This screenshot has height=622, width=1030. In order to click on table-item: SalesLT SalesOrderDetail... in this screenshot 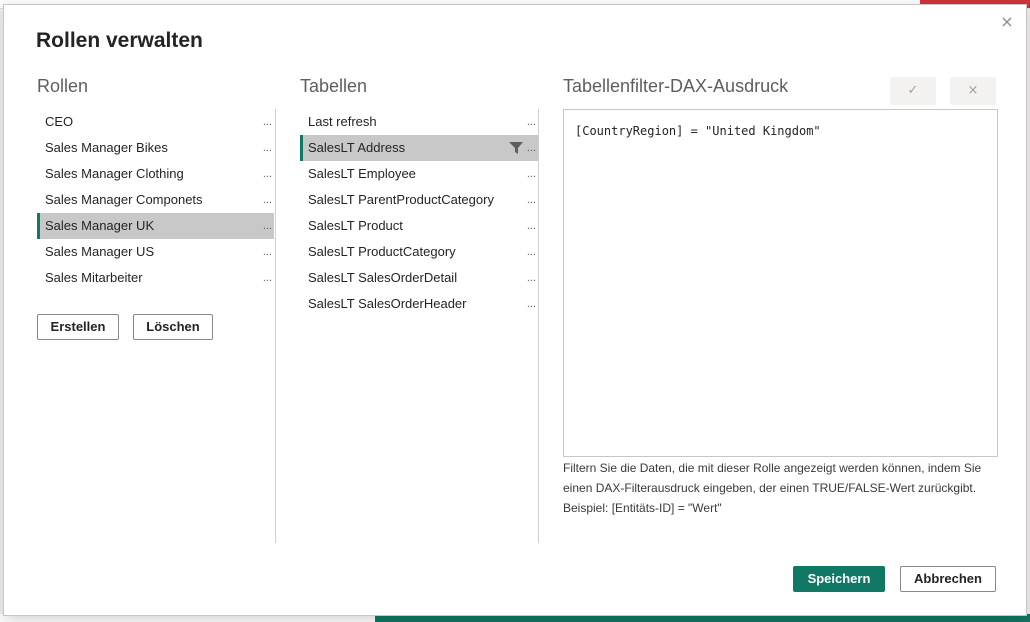, I will do `click(419, 278)`.